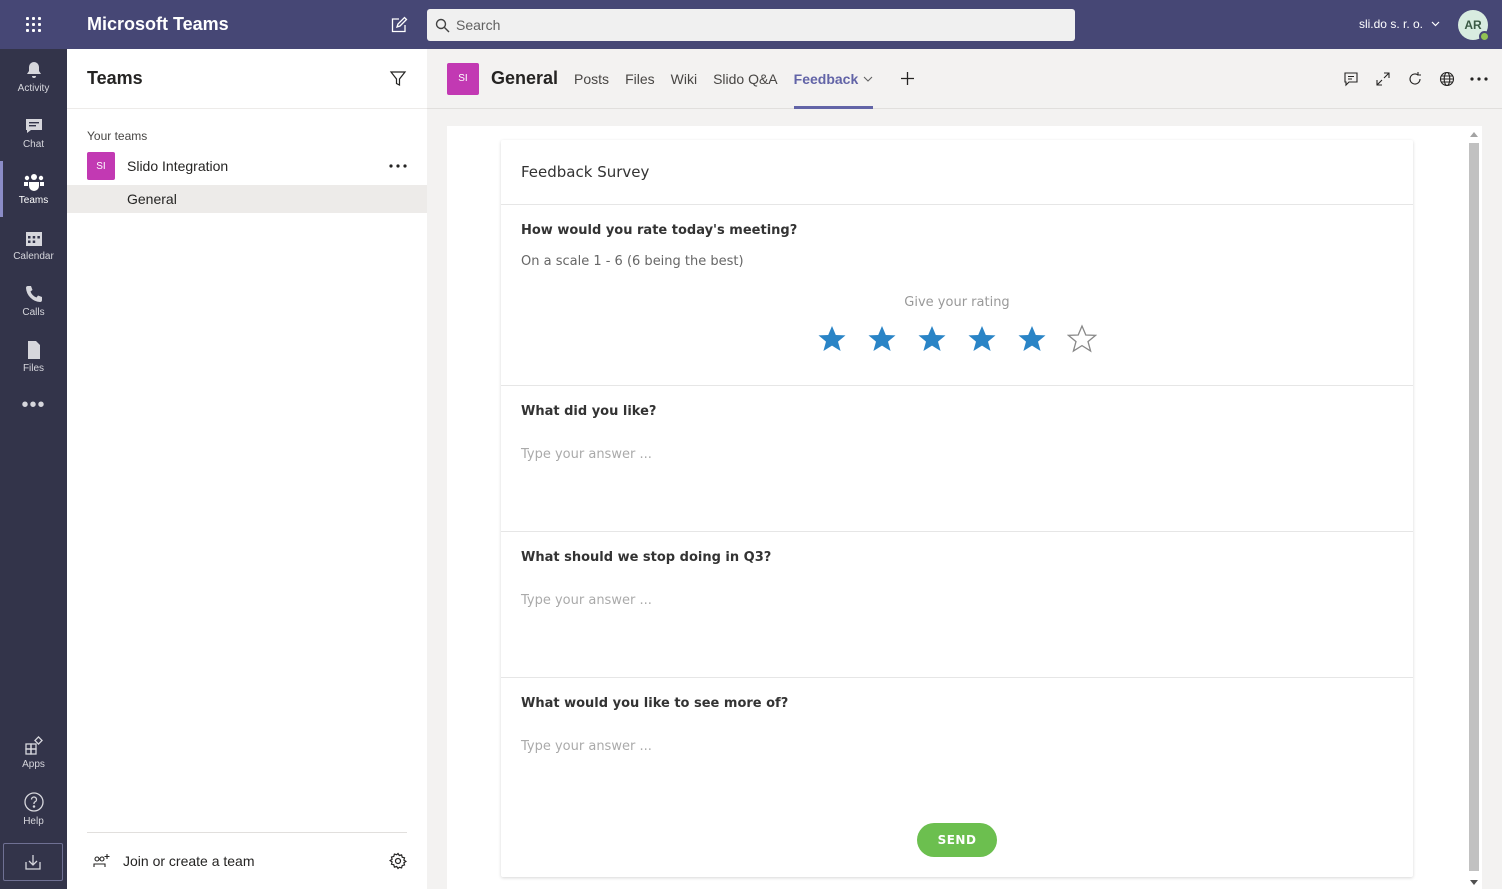  I want to click on scrollbar, so click(1474, 507).